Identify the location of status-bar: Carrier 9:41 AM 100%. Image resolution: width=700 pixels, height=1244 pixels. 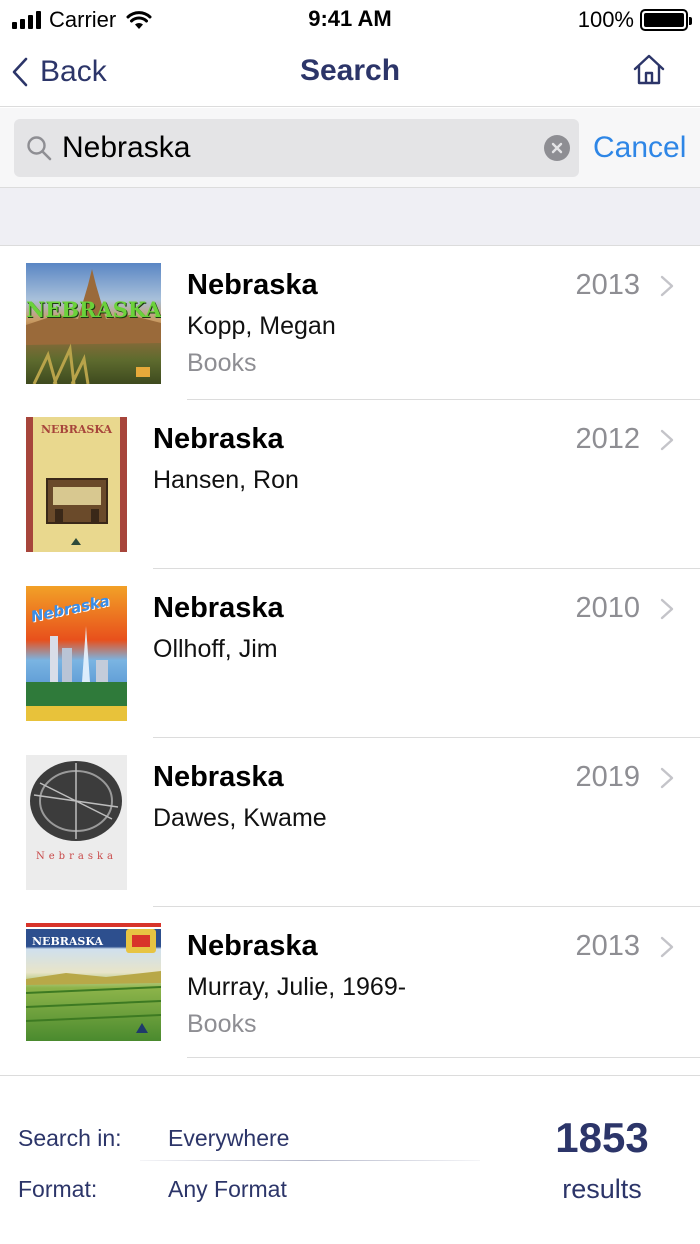
(350, 20).